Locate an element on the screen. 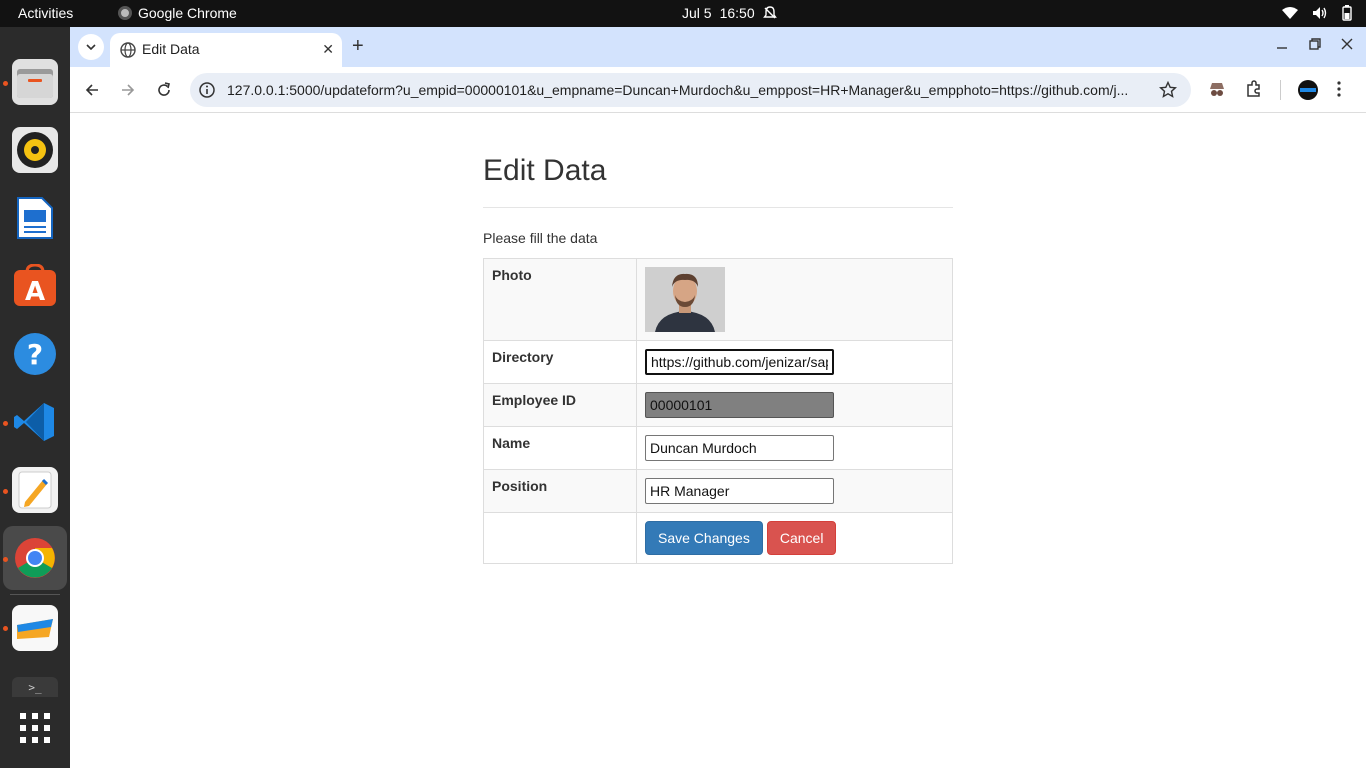  name-label: Name is located at coordinates (560, 448).